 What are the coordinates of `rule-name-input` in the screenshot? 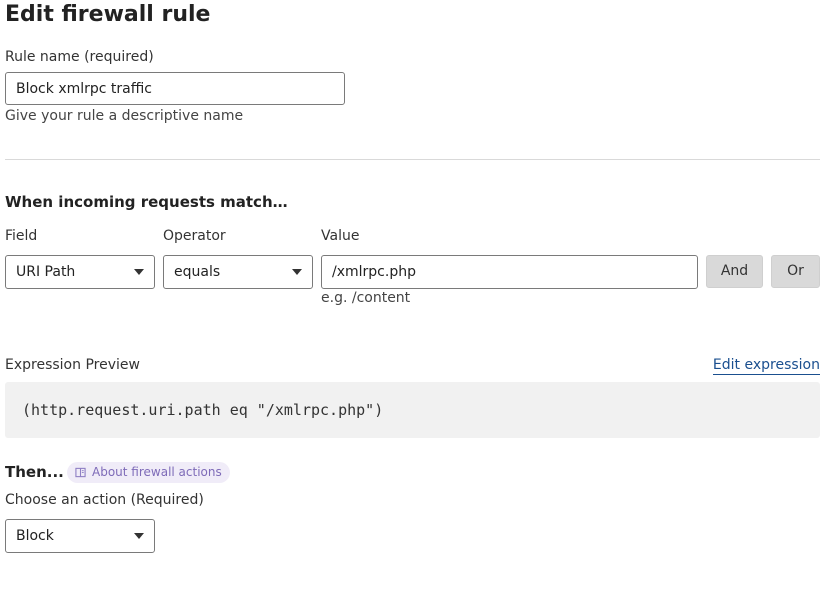 It's located at (175, 88).